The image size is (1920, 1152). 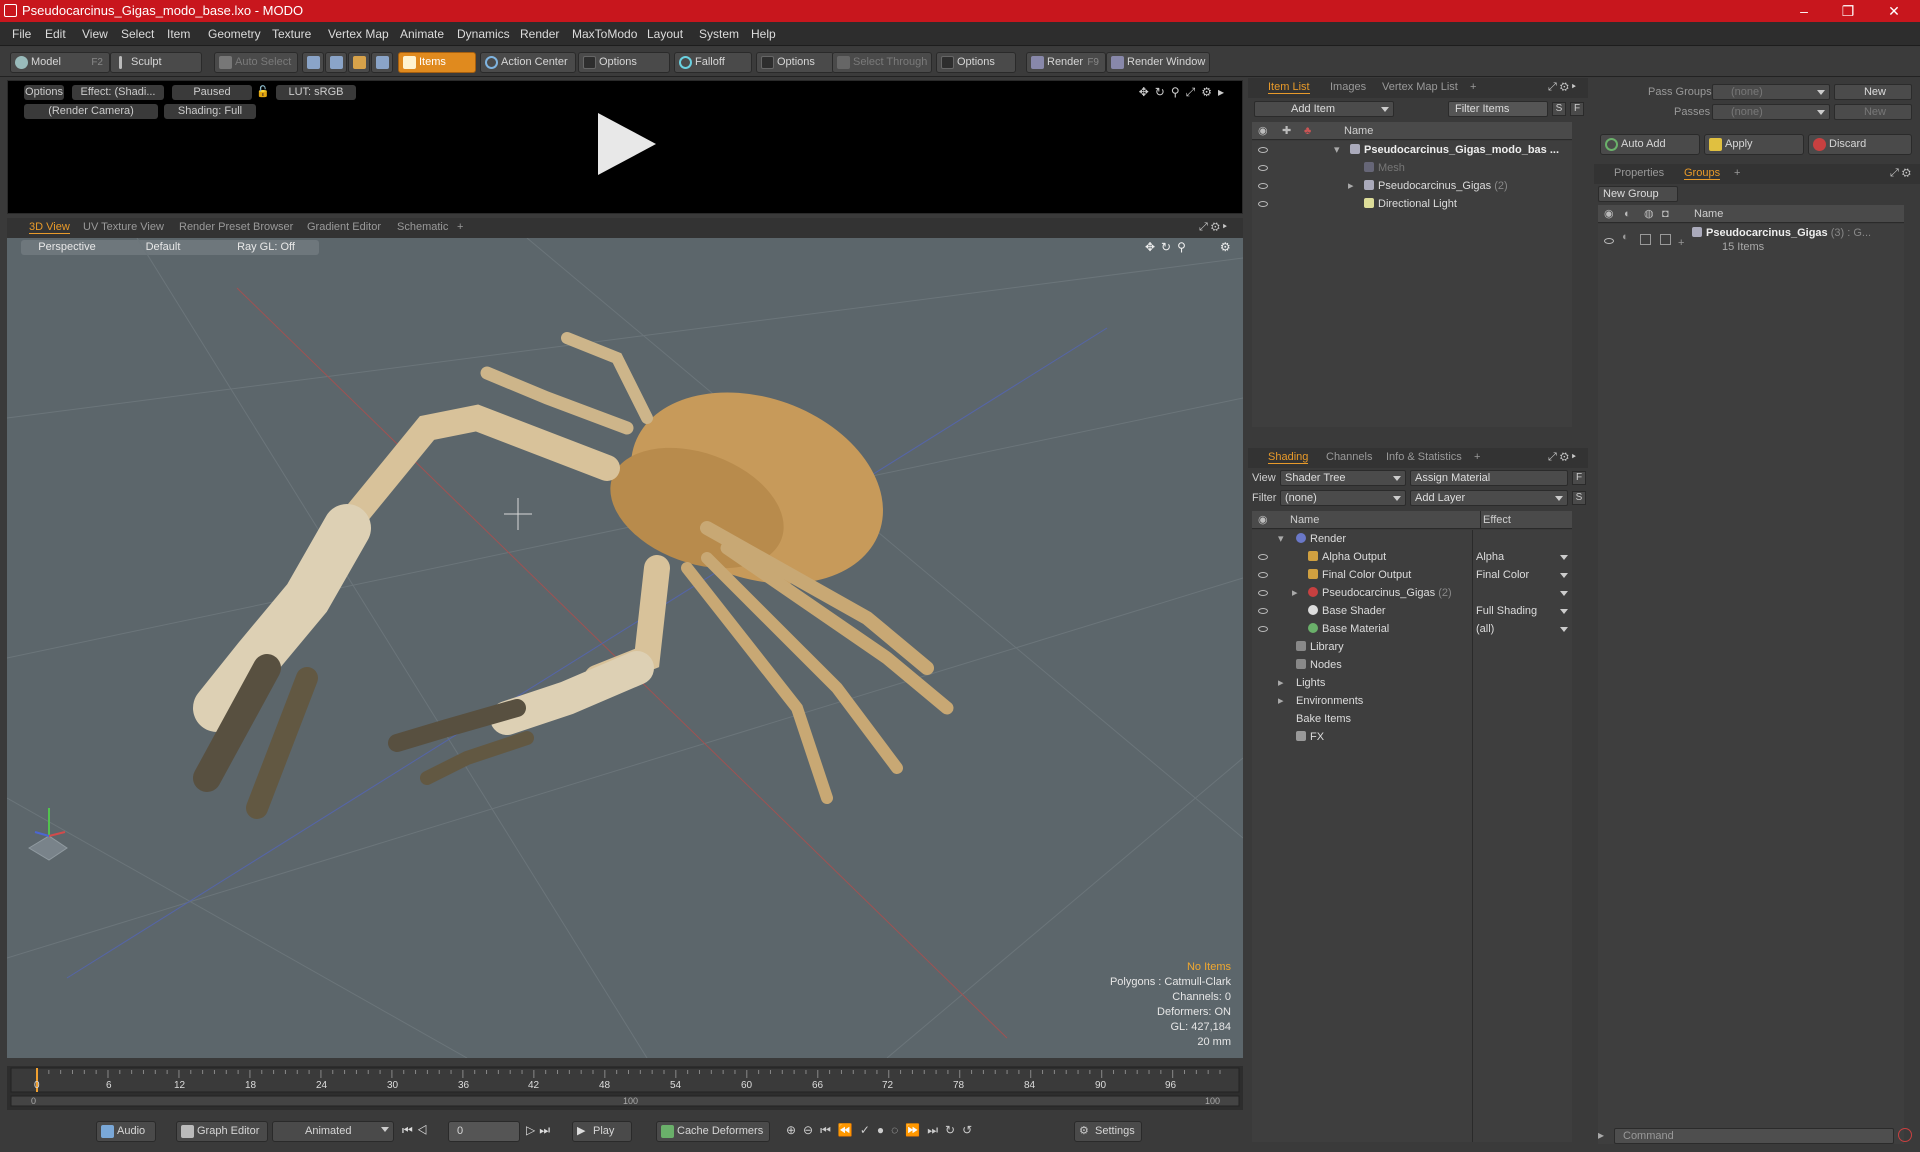 What do you see at coordinates (795, 62) in the screenshot?
I see `falloff-options-button: Options` at bounding box center [795, 62].